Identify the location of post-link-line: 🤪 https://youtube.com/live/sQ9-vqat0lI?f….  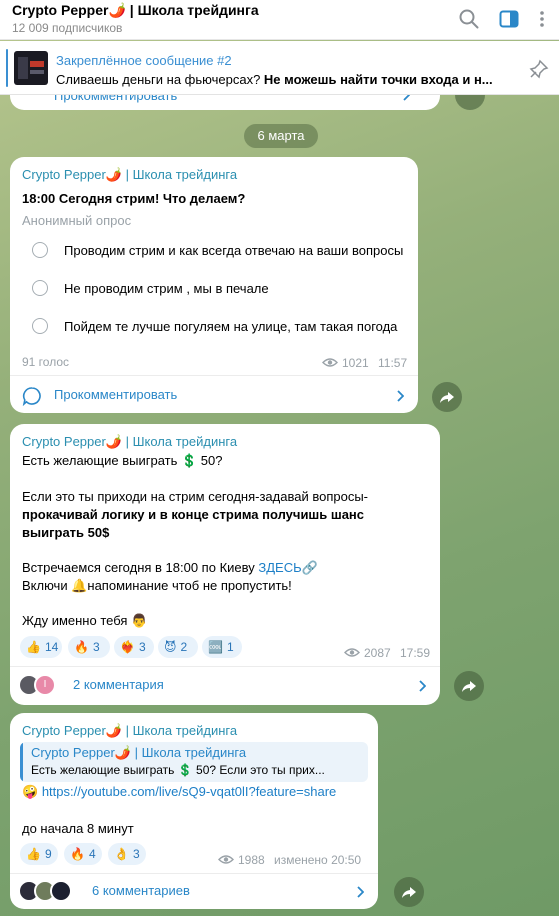
(179, 792).